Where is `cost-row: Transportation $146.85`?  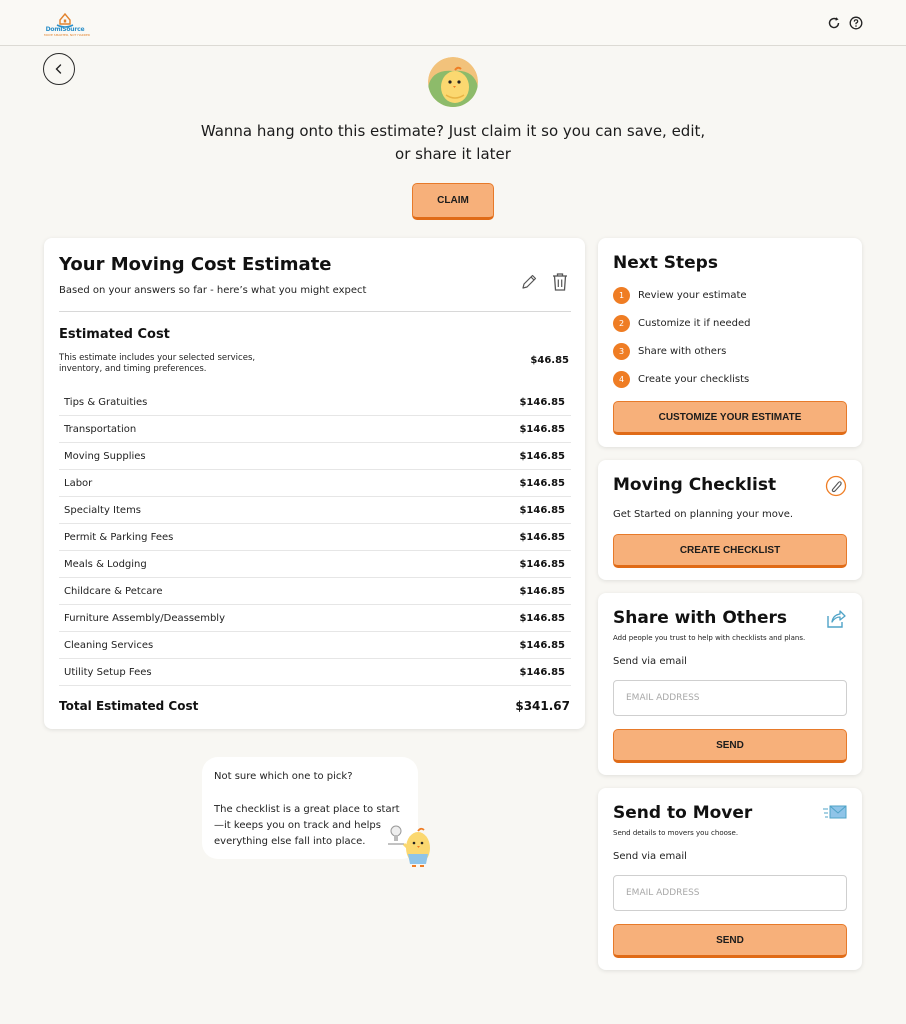 cost-row: Transportation $146.85 is located at coordinates (315, 429).